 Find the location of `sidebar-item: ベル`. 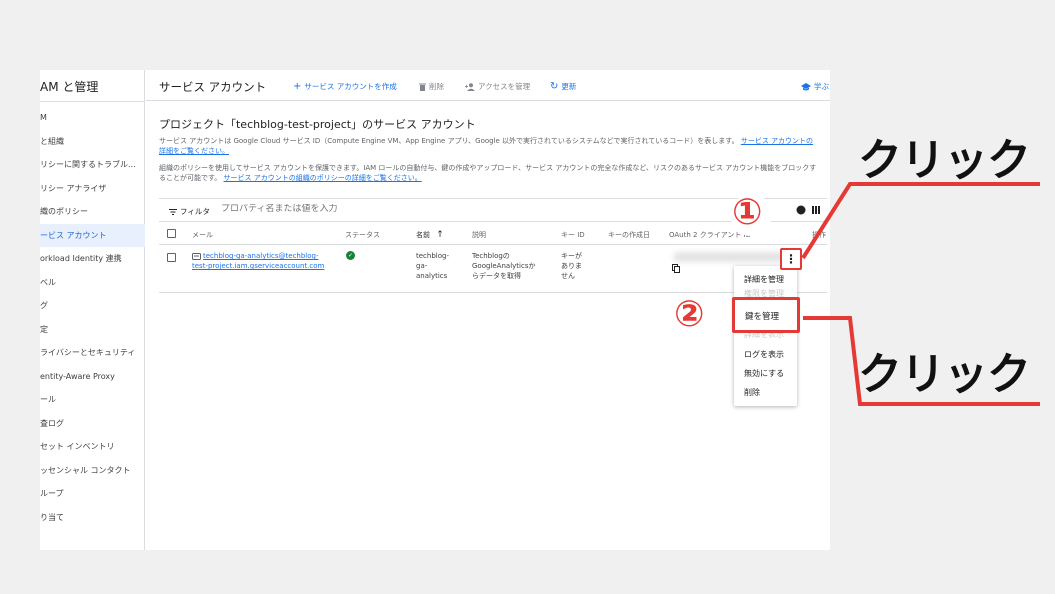

sidebar-item: ベル is located at coordinates (92, 283).